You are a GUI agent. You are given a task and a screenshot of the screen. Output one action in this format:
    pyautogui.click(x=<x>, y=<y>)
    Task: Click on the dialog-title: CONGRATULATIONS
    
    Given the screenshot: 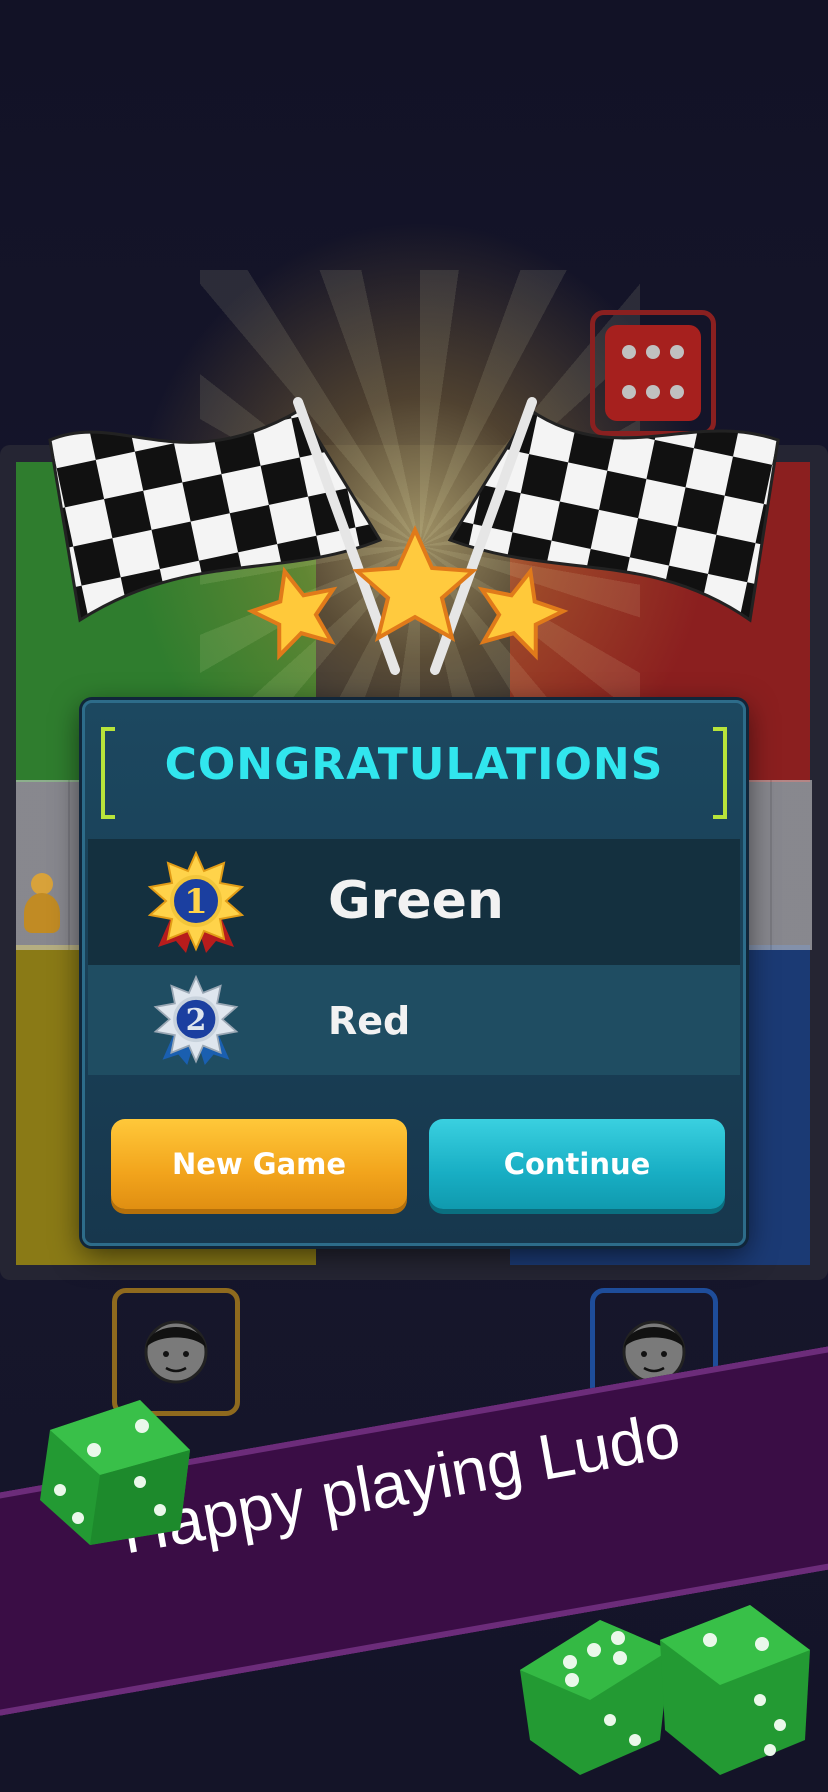 What is the action you would take?
    pyautogui.click(x=414, y=764)
    